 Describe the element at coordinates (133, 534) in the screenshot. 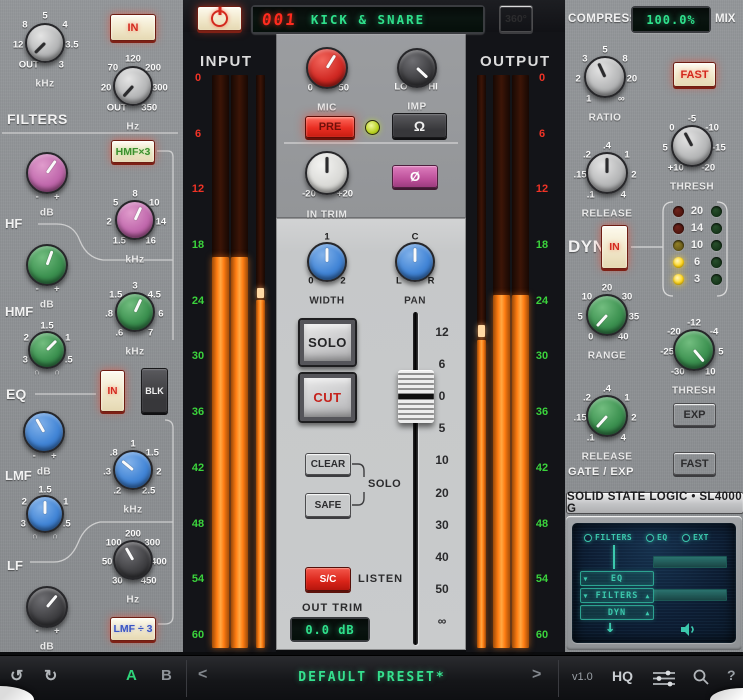

I see `knob-tick-label: 200` at that location.